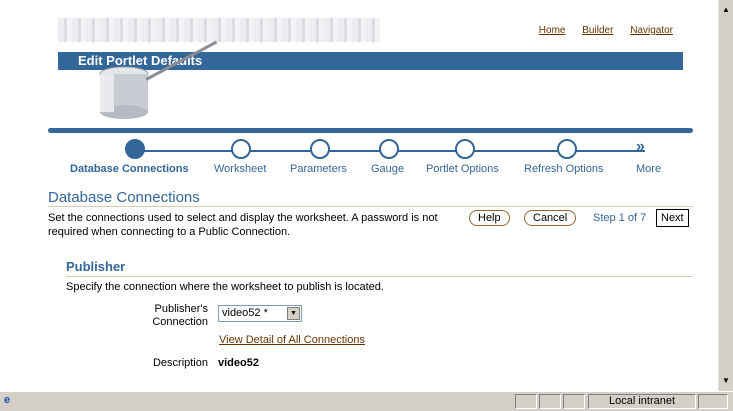 This screenshot has height=411, width=733. What do you see at coordinates (219, 30) in the screenshot?
I see `banner-texture` at bounding box center [219, 30].